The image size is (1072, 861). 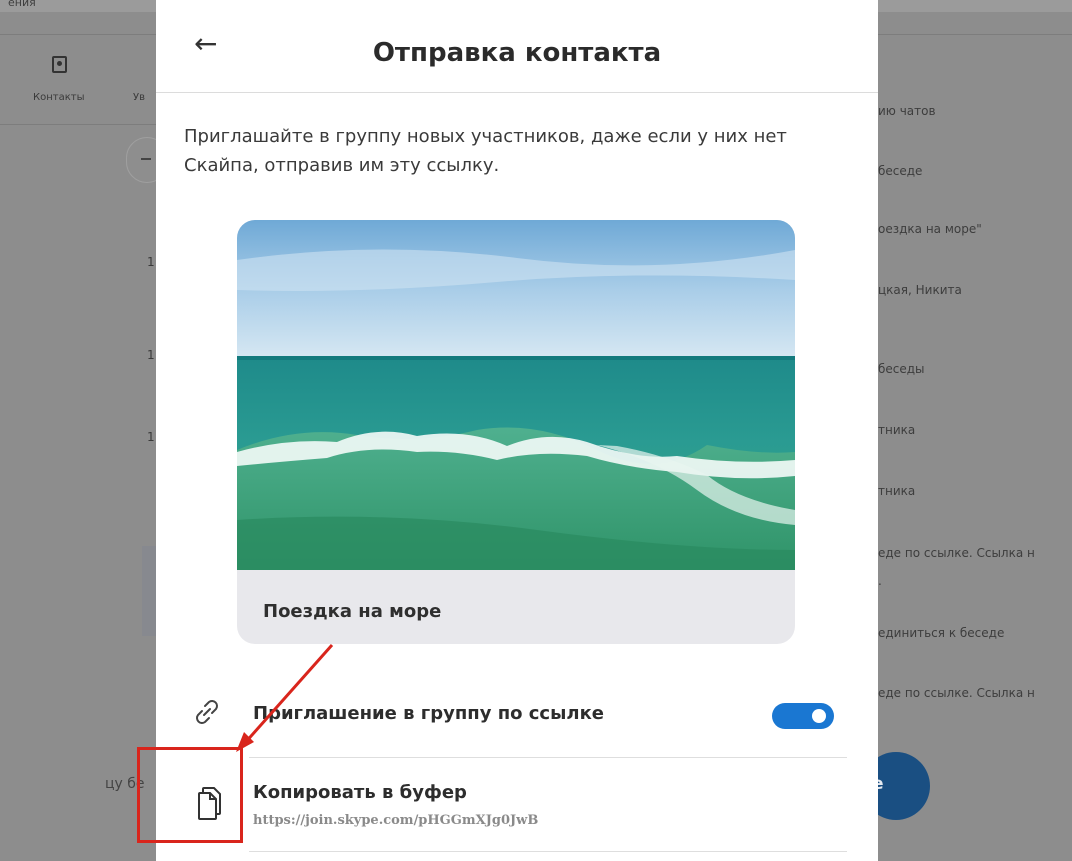 I want to click on background-list-item: беседе, so click(x=900, y=171).